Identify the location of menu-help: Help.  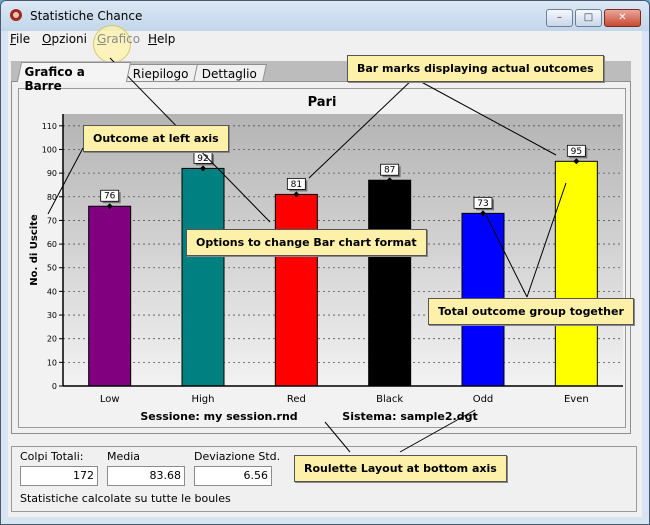
(161, 39).